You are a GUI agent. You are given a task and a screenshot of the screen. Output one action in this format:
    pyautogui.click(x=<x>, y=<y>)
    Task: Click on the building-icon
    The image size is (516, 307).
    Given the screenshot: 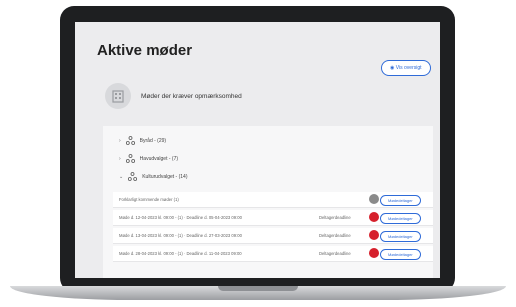 What is the action you would take?
    pyautogui.click(x=118, y=96)
    